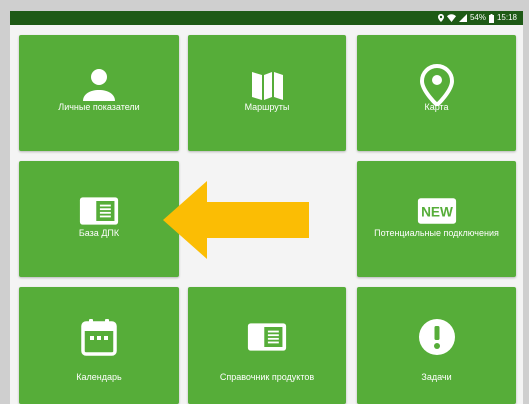 The image size is (529, 404). Describe the element at coordinates (462, 18) in the screenshot. I see `signal-icon` at that location.